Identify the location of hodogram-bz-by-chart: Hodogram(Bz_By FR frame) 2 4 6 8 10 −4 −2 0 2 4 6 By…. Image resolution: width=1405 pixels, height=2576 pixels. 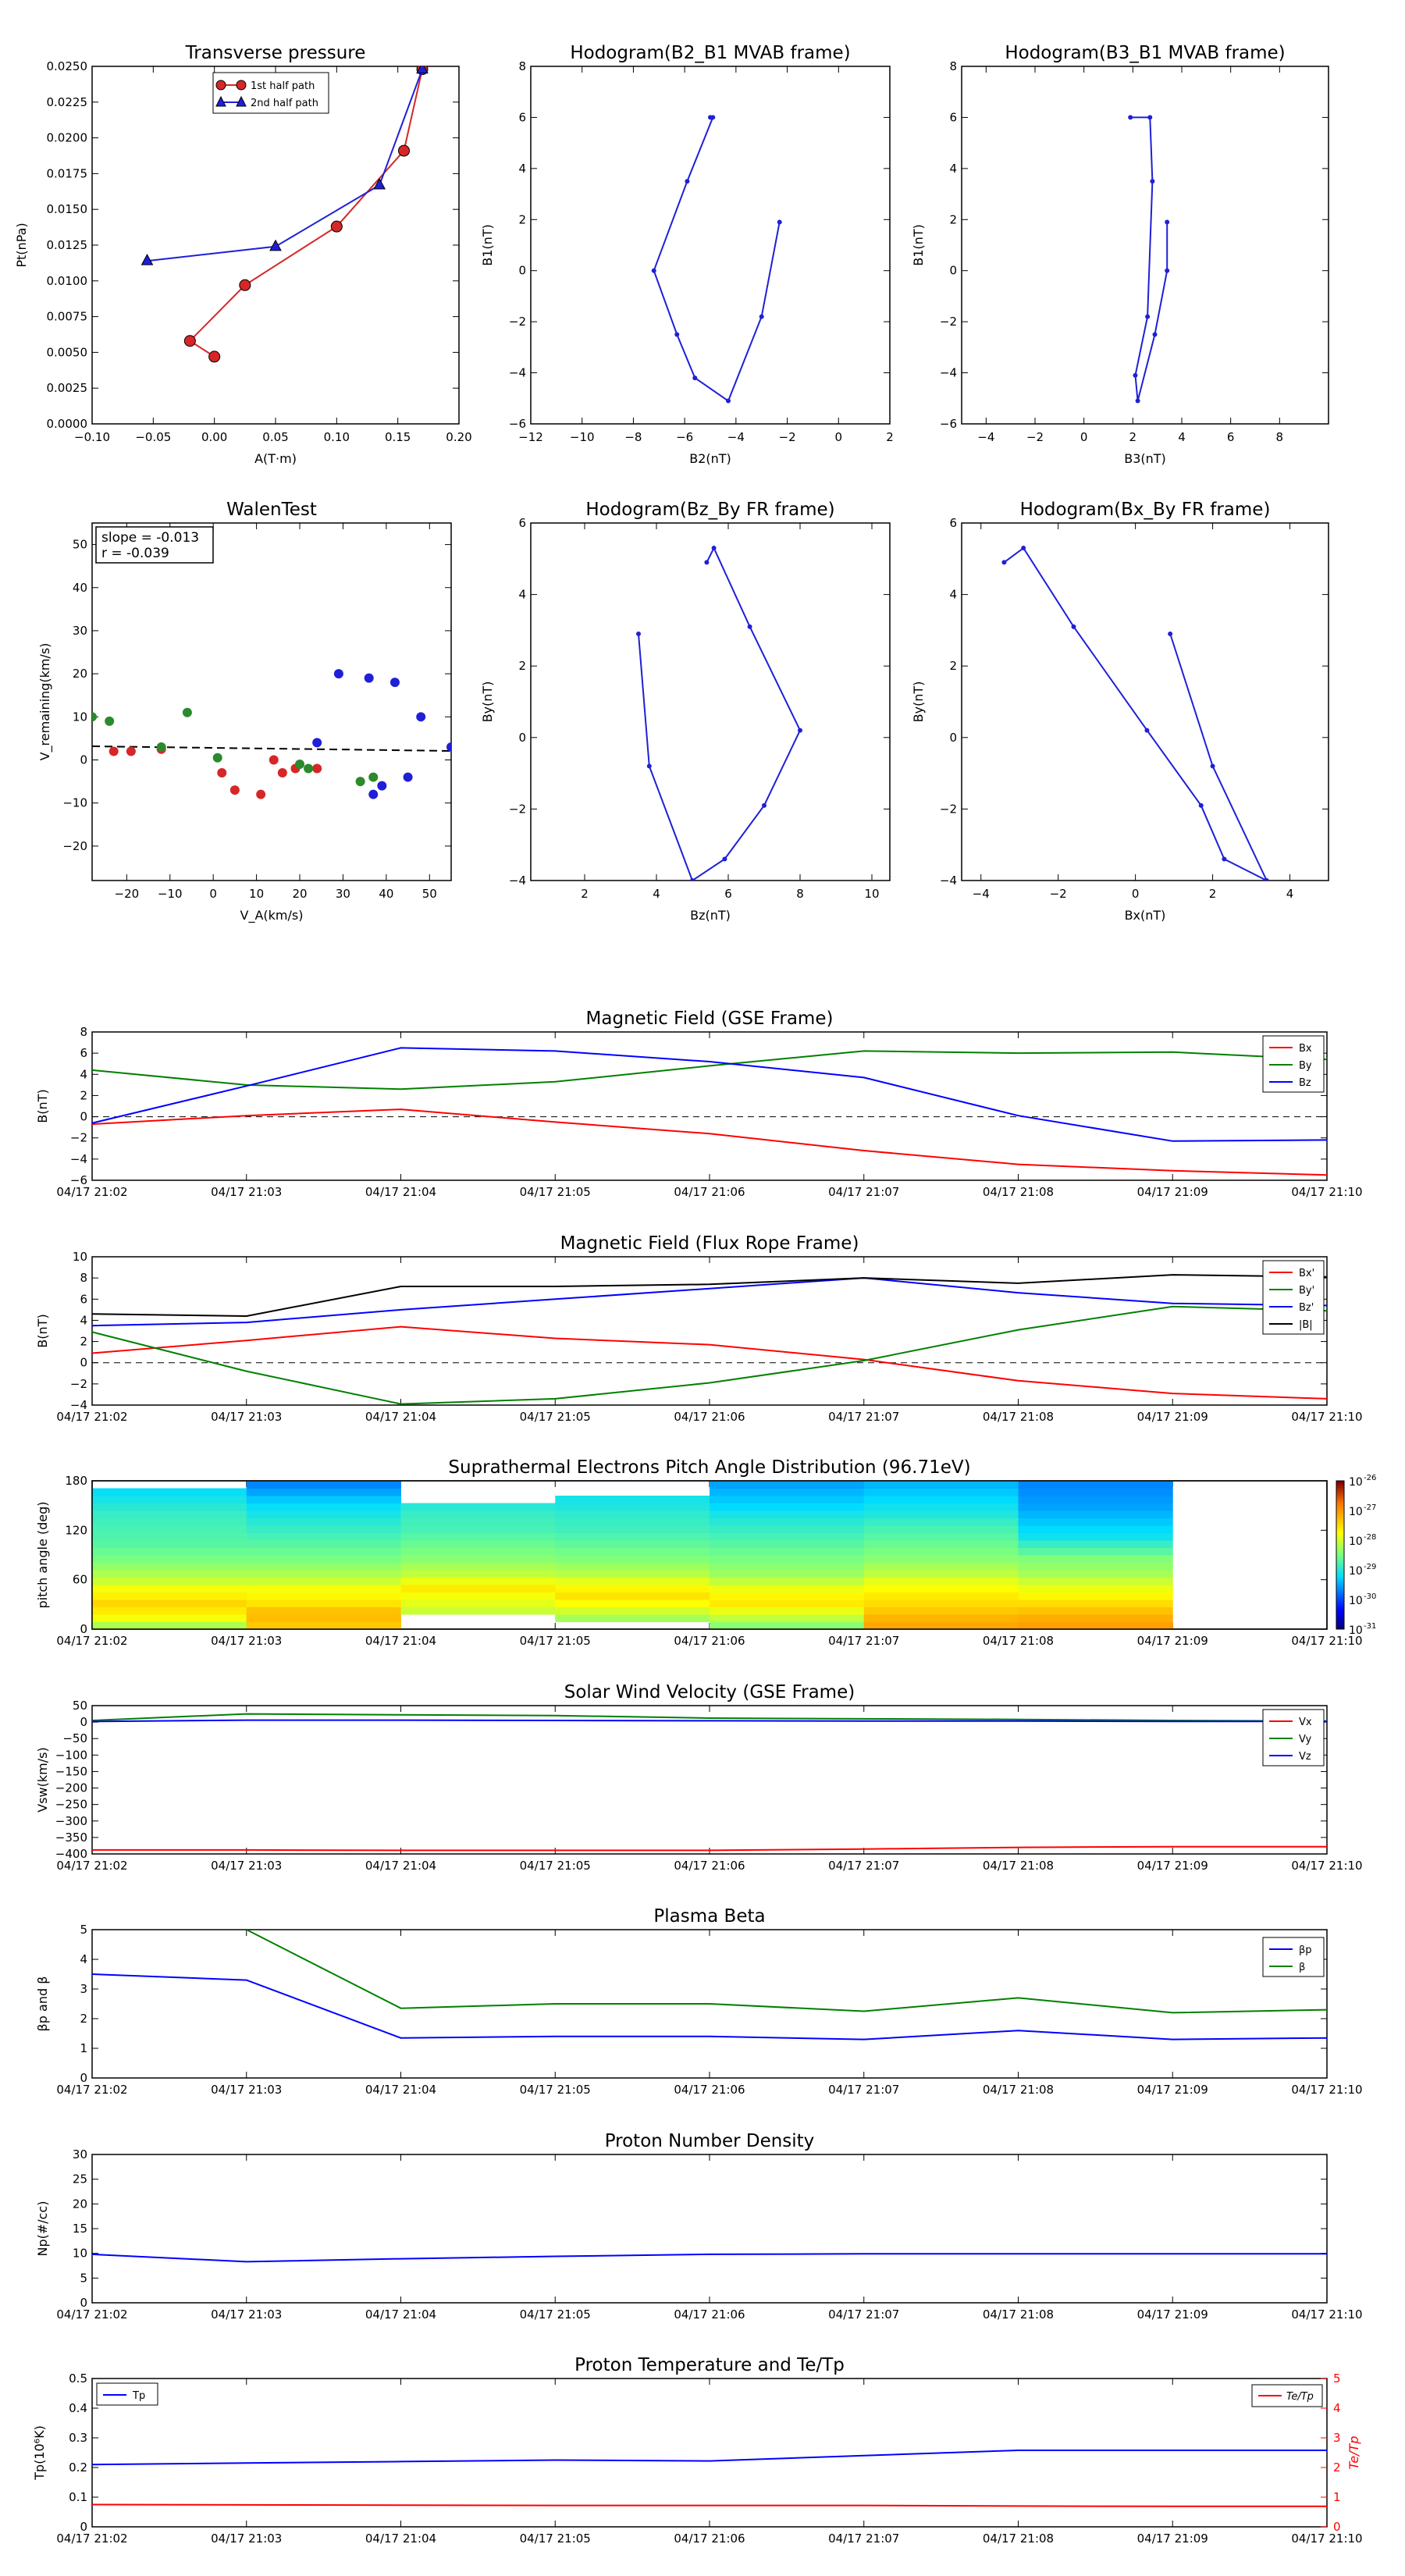
(685, 711).